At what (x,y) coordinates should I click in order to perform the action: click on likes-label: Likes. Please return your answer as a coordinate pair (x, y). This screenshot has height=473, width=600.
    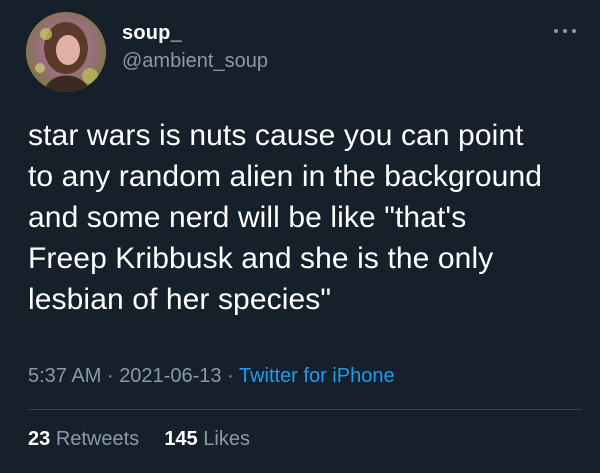
    Looking at the image, I should click on (226, 439).